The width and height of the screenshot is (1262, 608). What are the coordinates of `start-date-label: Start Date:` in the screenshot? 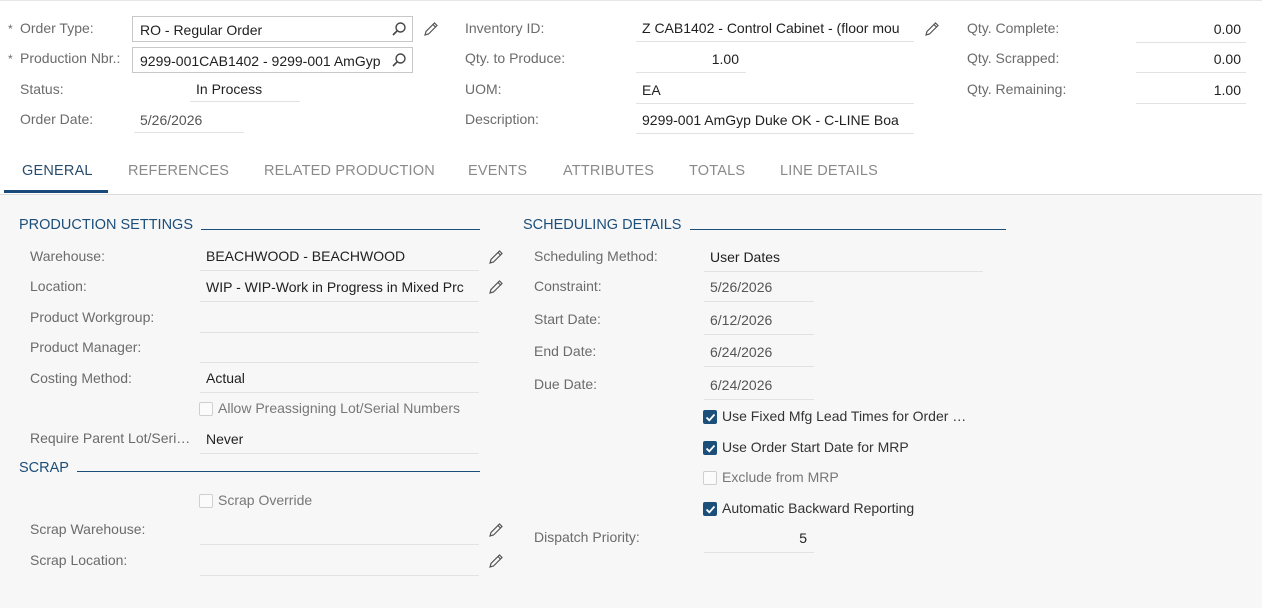 It's located at (567, 319).